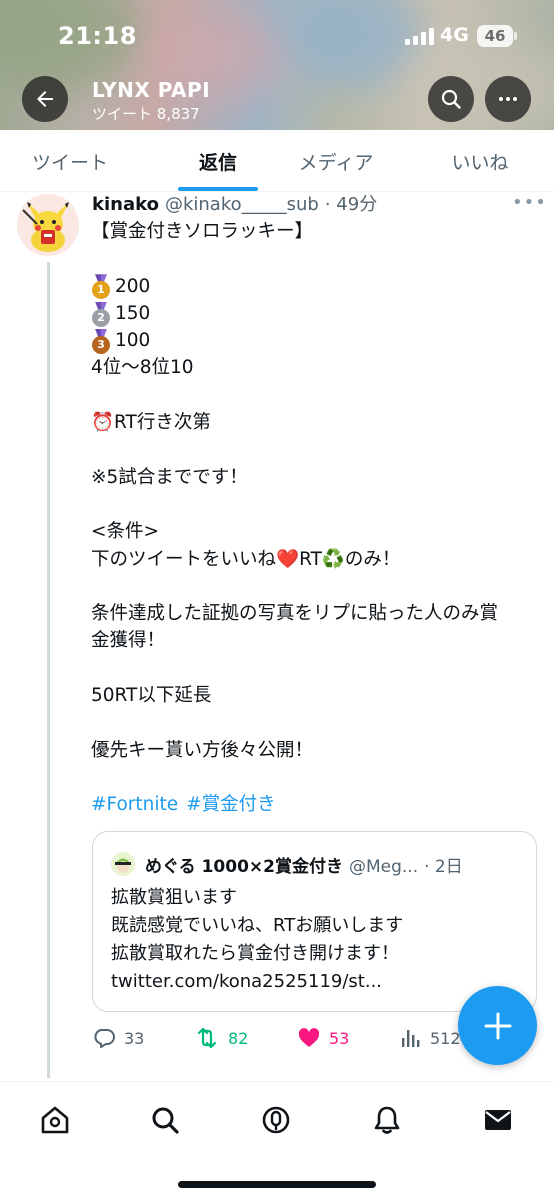  I want to click on quote-line: 既読感覚でいいね、RTお願いします, so click(257, 925).